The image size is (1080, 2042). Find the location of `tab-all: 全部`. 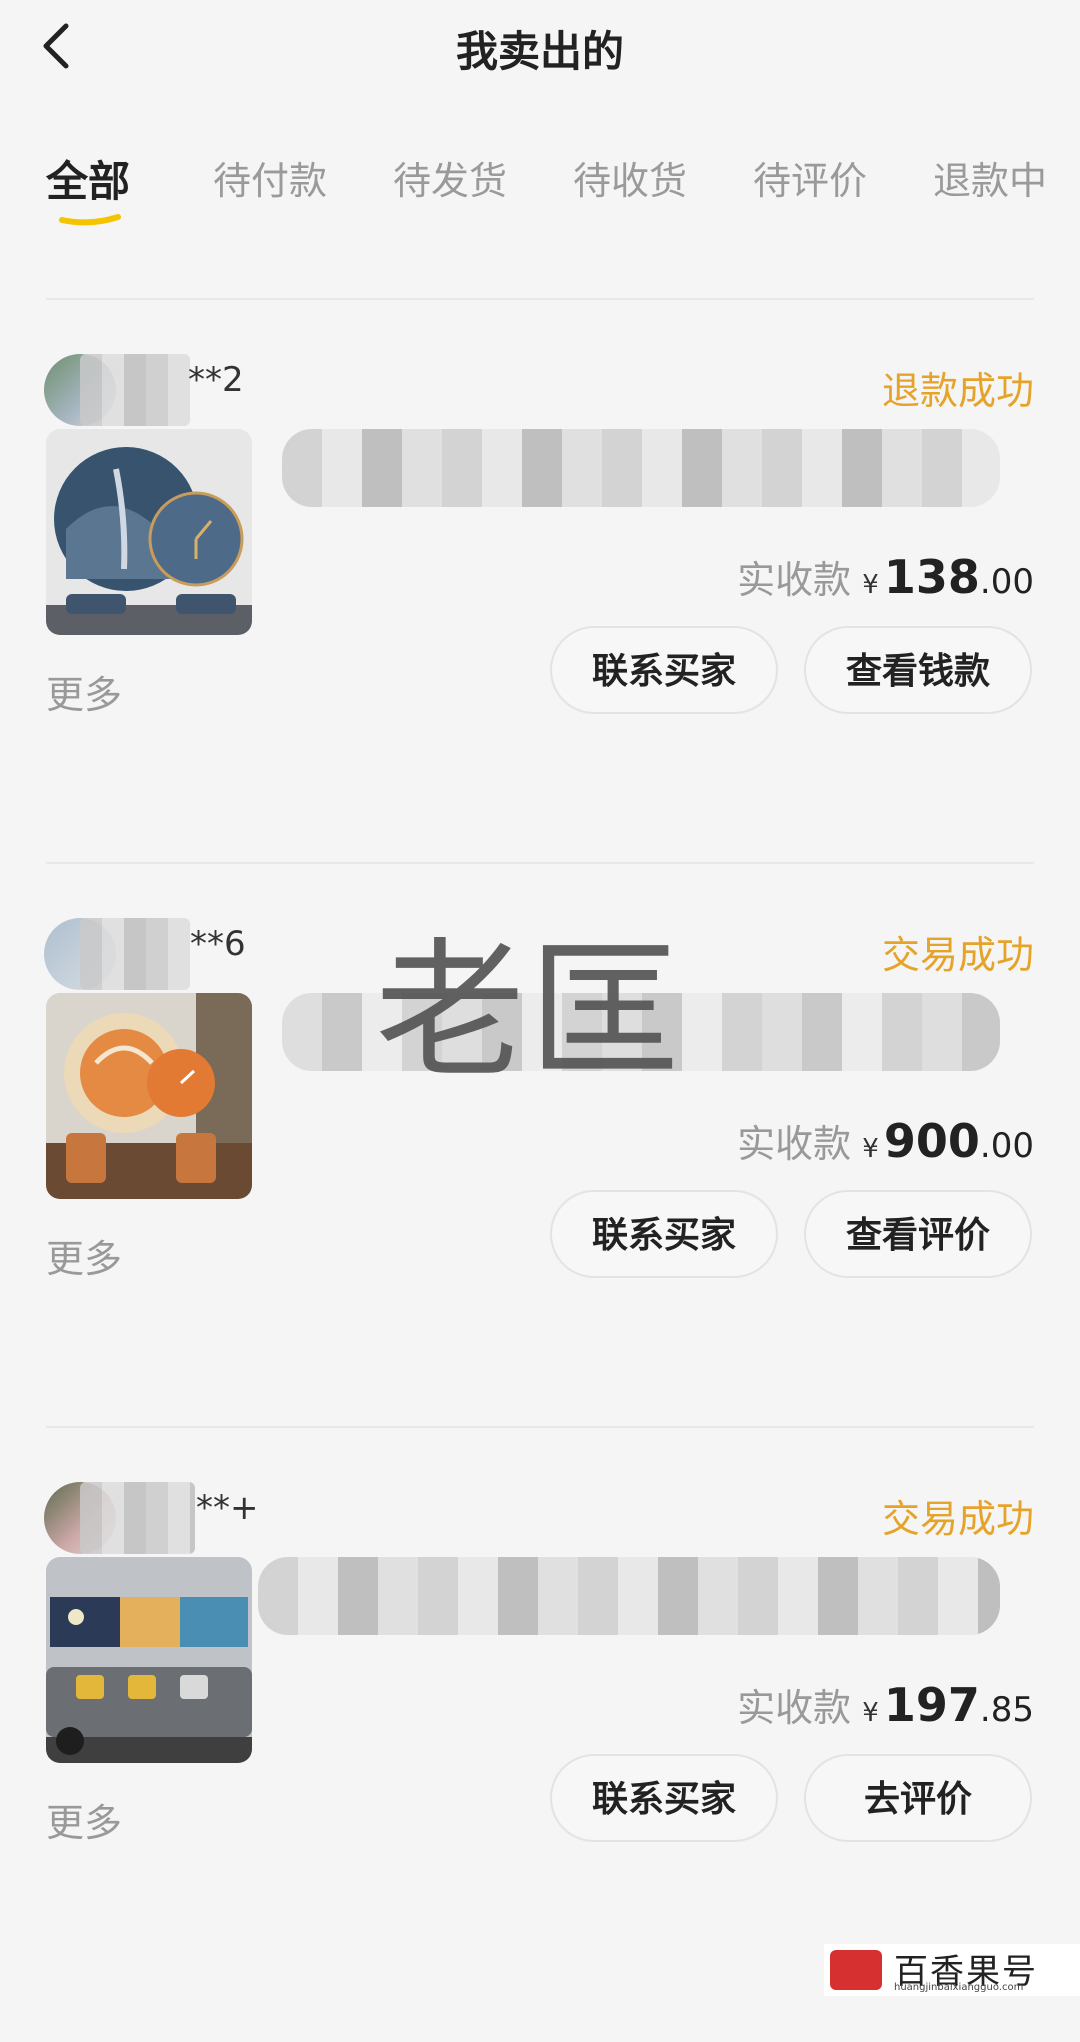

tab-all: 全部 is located at coordinates (88, 178).